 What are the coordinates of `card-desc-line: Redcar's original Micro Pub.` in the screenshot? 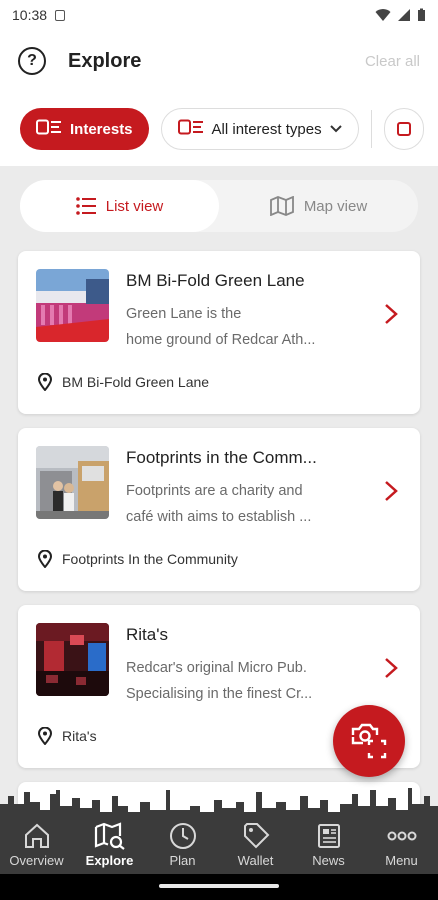 It's located at (216, 668).